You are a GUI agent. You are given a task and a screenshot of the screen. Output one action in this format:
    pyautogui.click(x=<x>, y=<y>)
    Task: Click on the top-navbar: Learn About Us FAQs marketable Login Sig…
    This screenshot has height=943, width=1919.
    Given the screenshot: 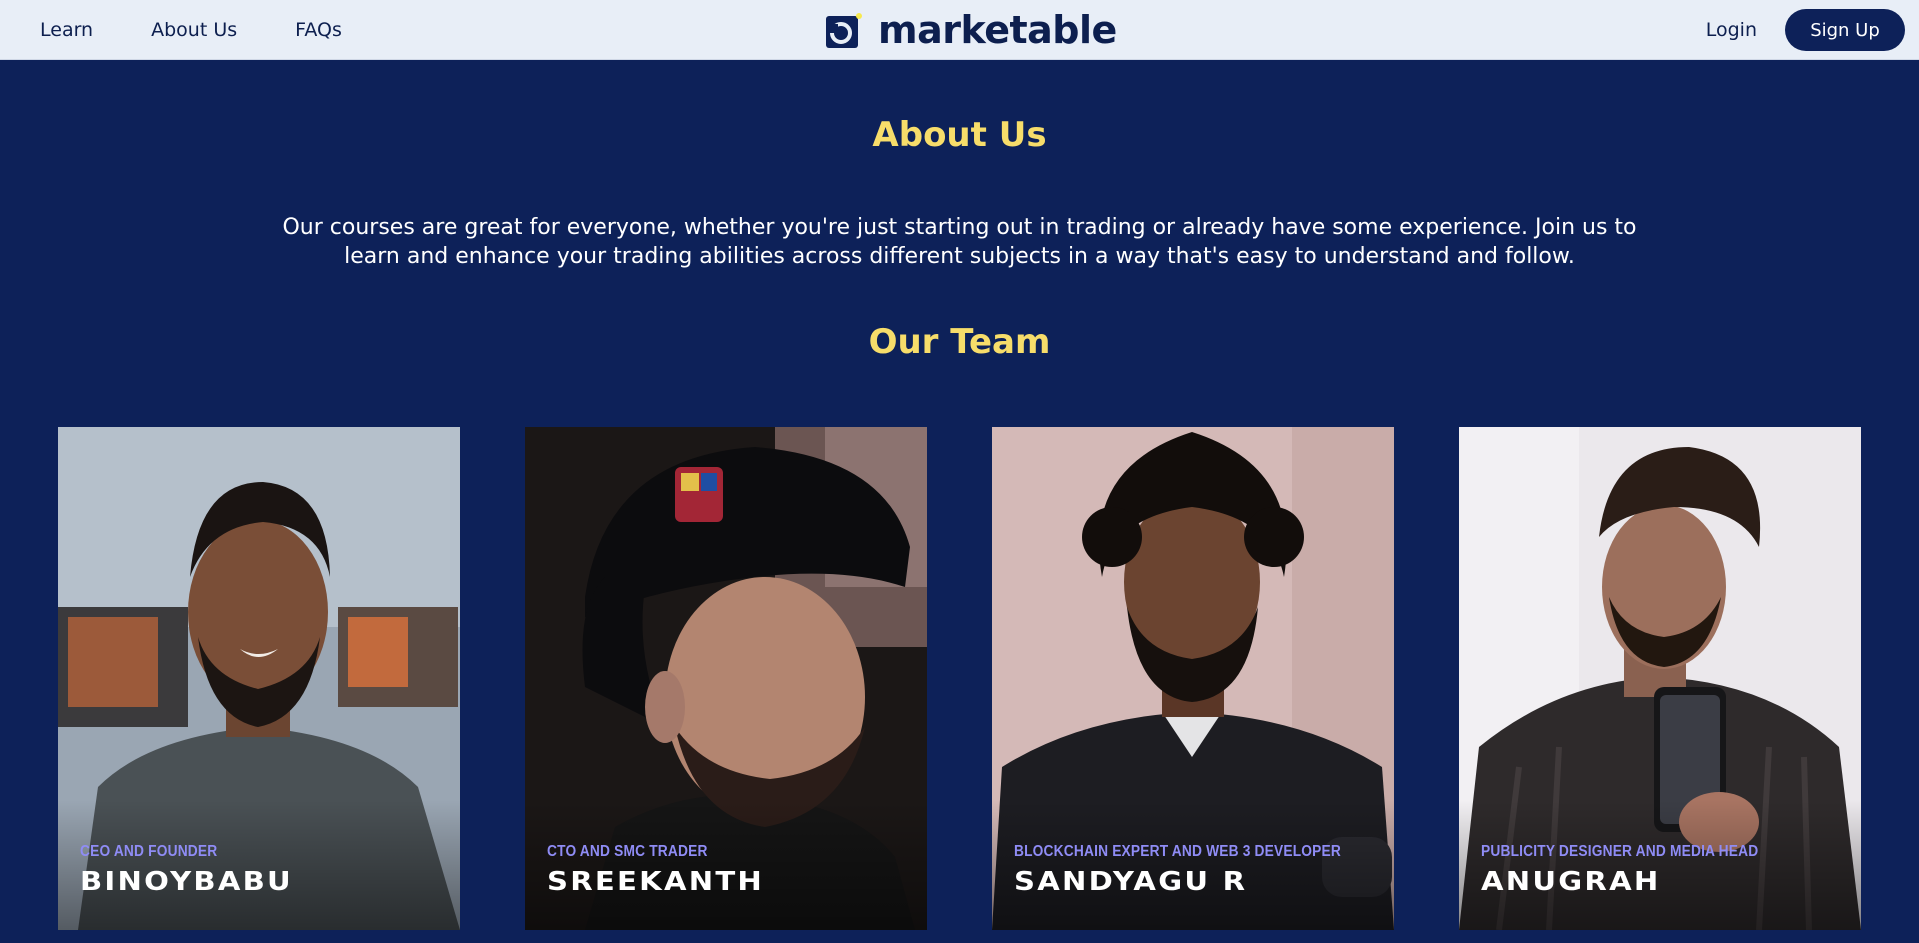 What is the action you would take?
    pyautogui.click(x=959, y=30)
    